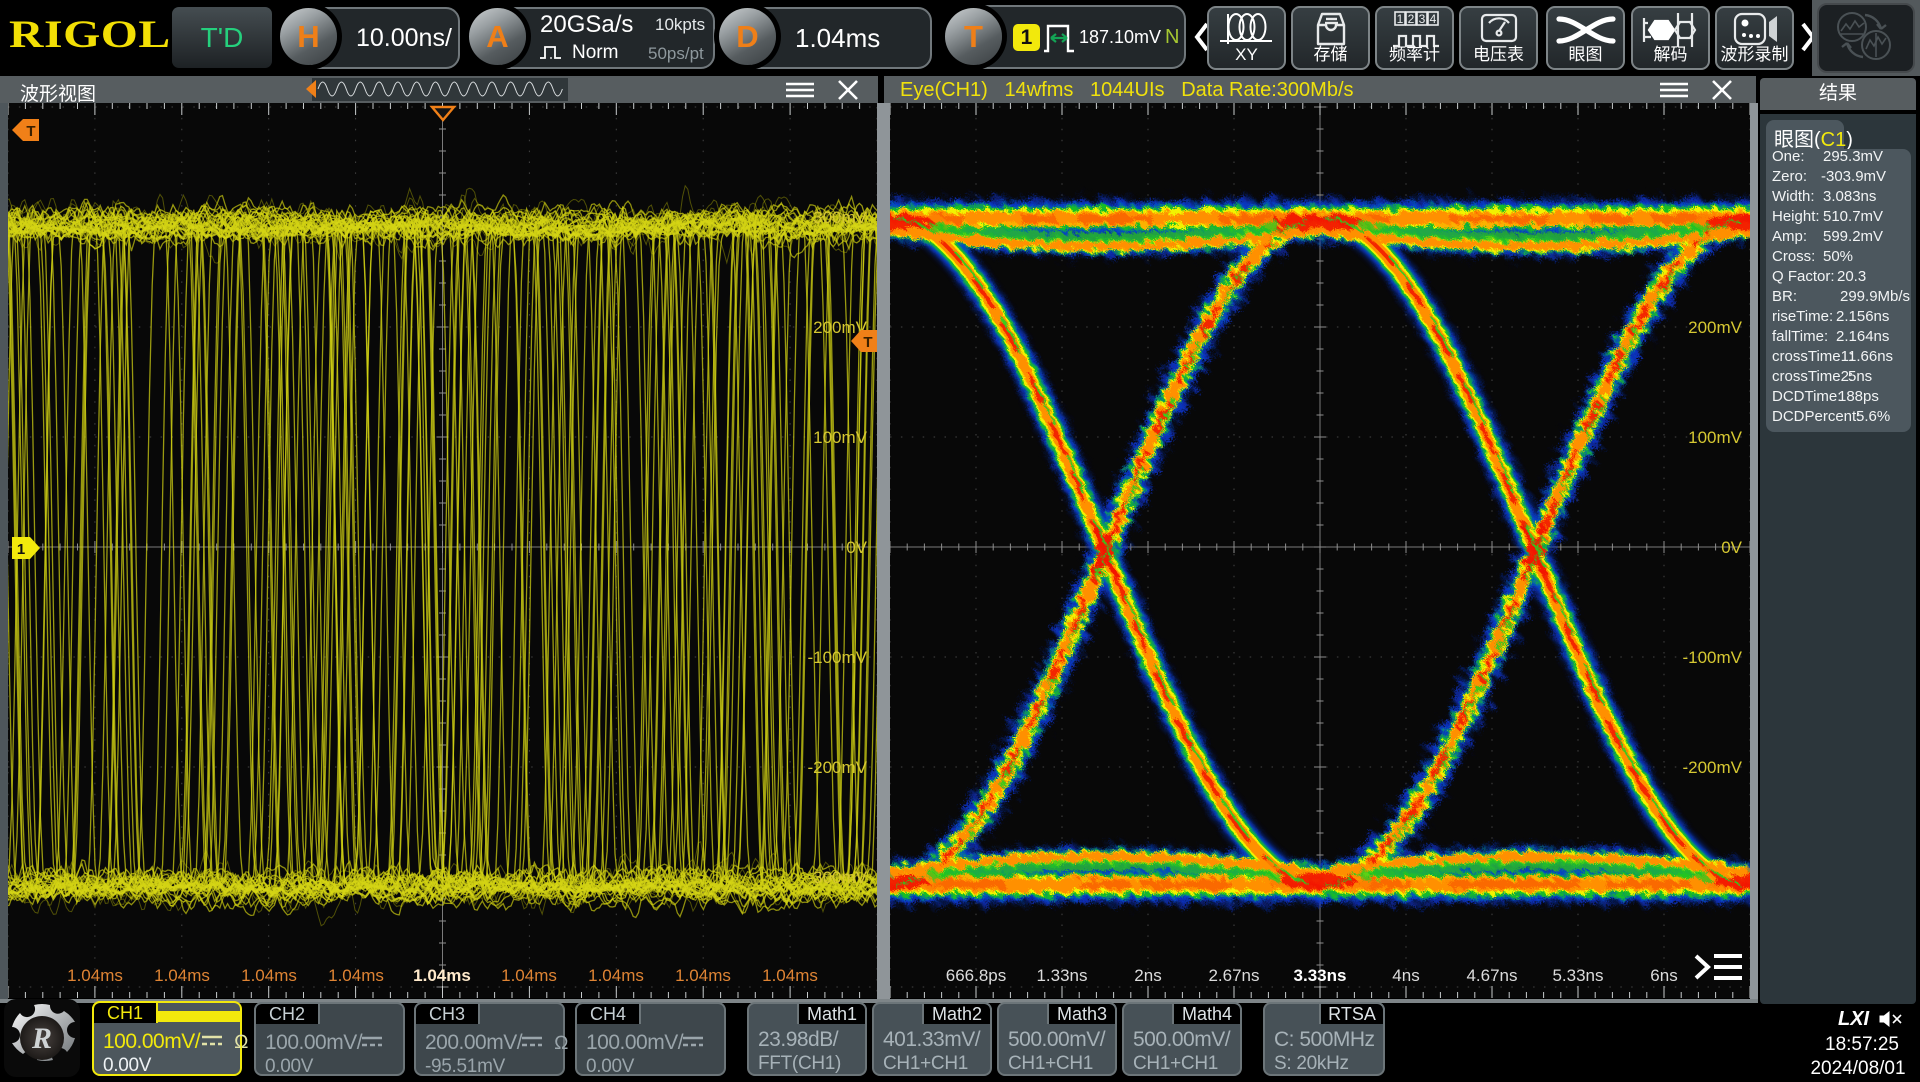 This screenshot has height=1082, width=1920. What do you see at coordinates (1577, 975) in the screenshot?
I see `svg-text: 5.33ns` at bounding box center [1577, 975].